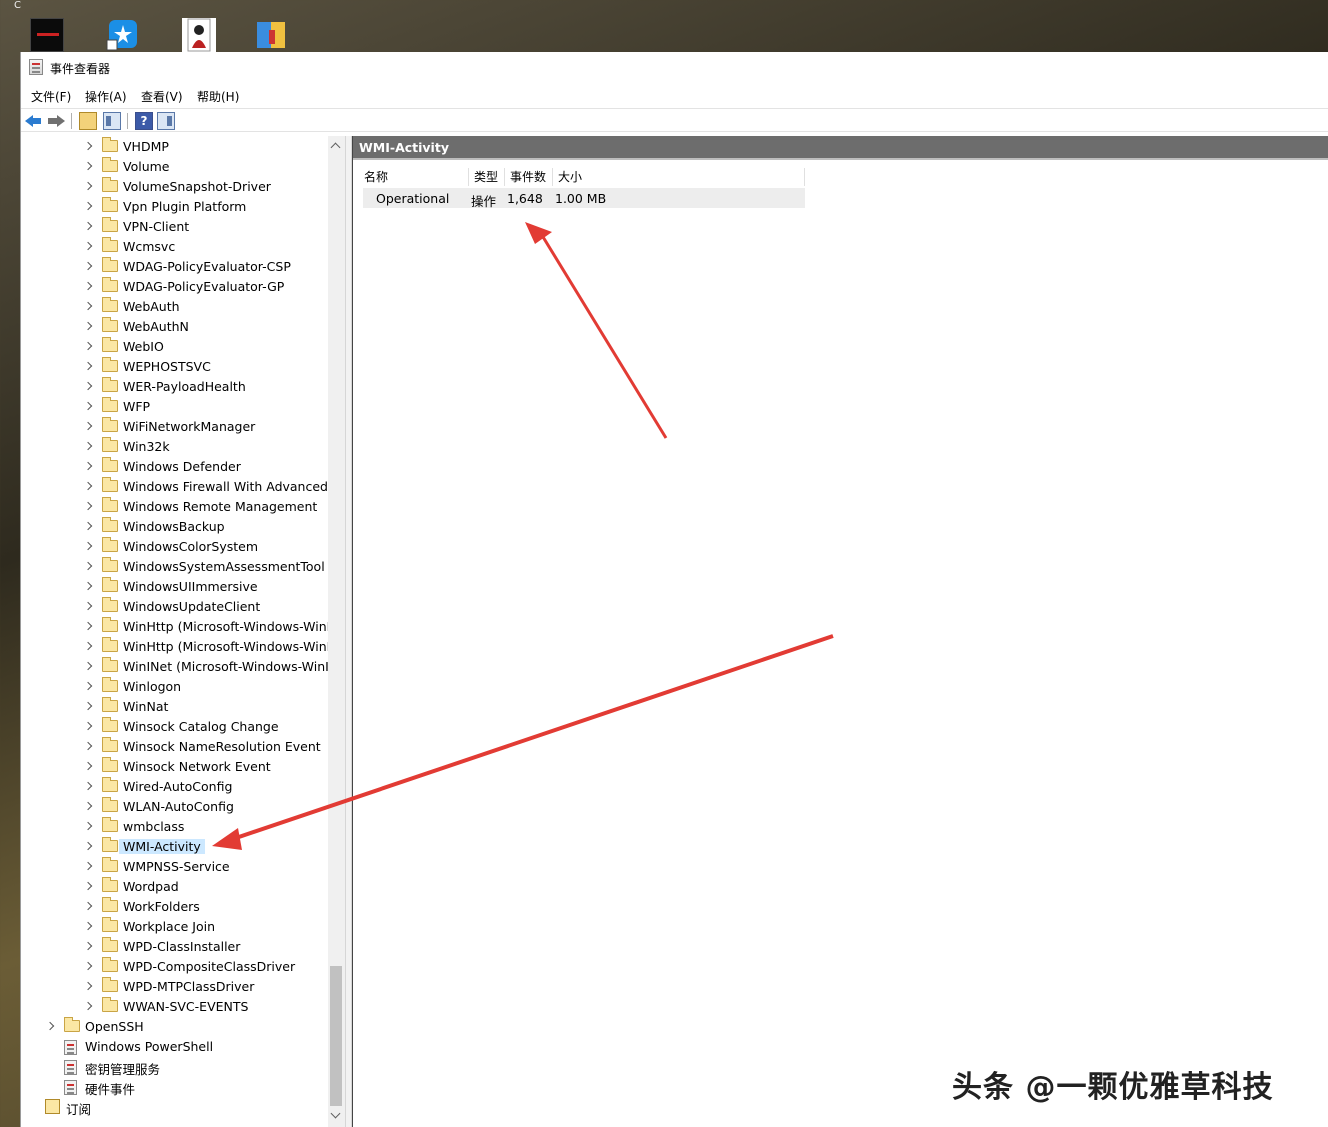  What do you see at coordinates (191, 546) in the screenshot?
I see `tree-item-label: WindowsColorSystem` at bounding box center [191, 546].